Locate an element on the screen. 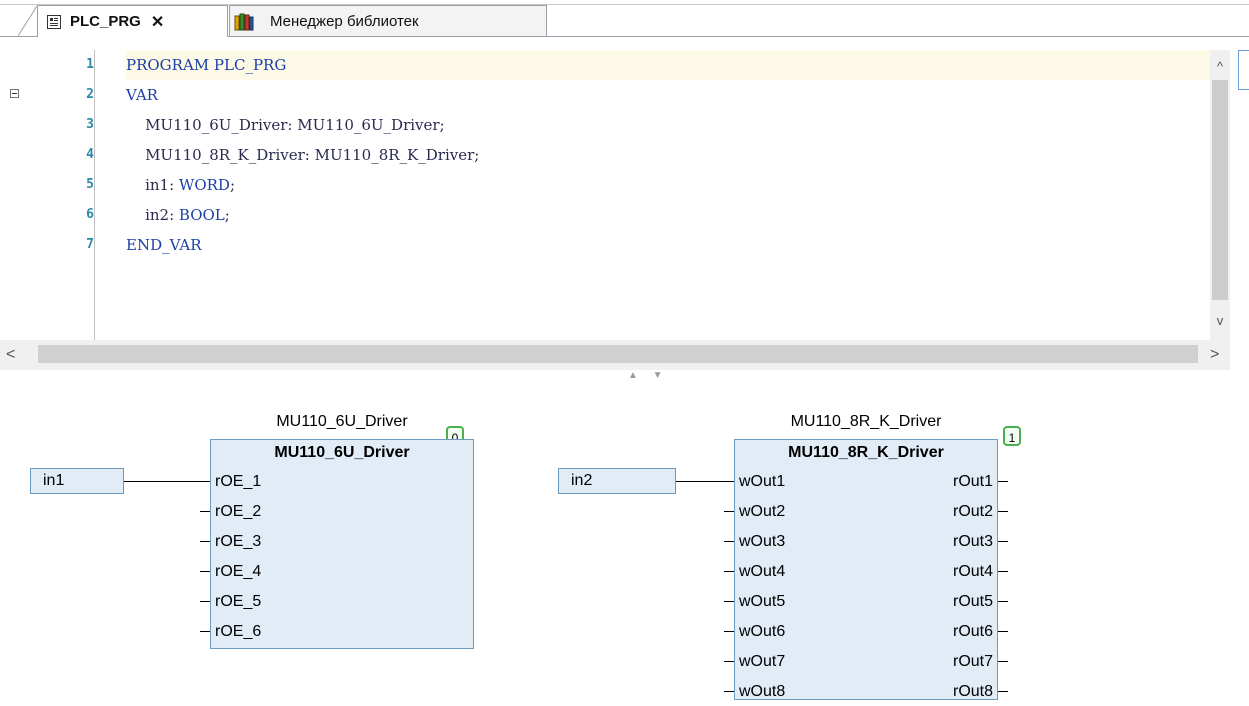 The width and height of the screenshot is (1249, 706). collapse-icon is located at coordinates (14, 93).